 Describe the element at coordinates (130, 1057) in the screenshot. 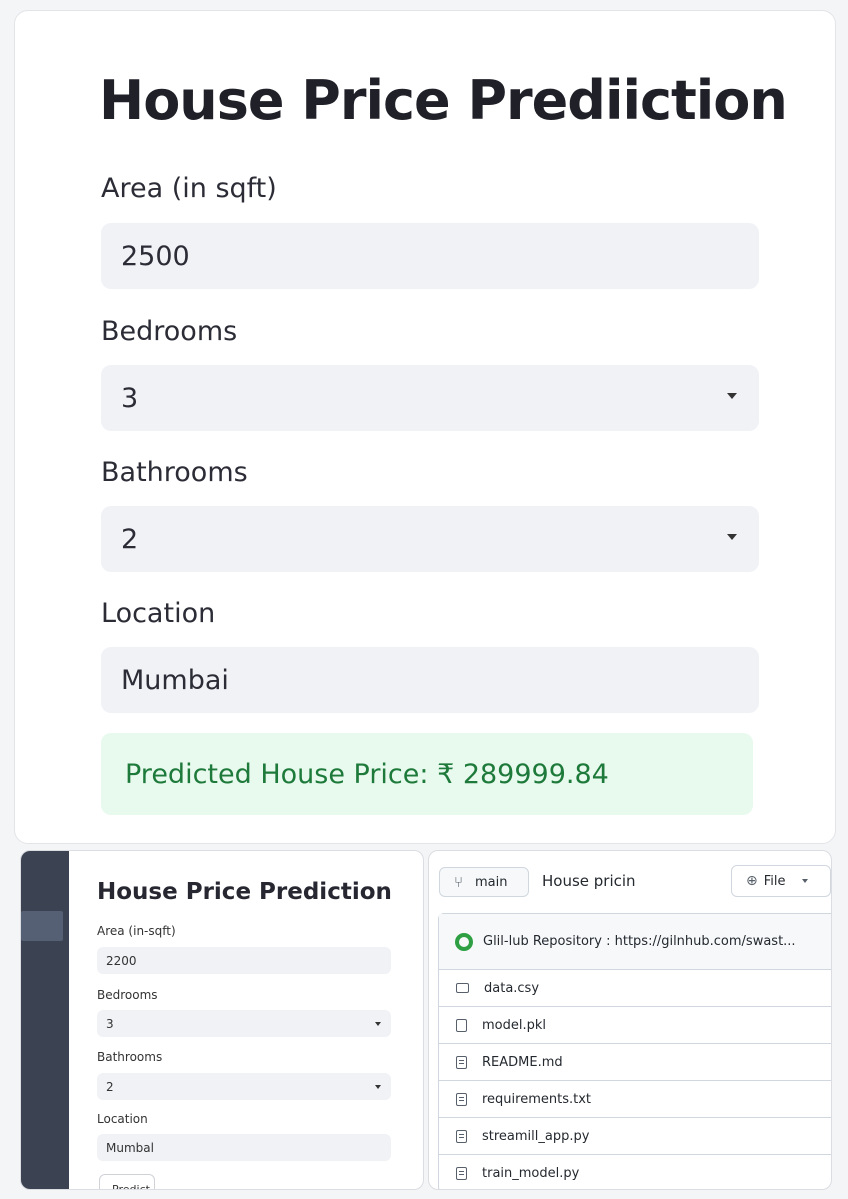

I see `preview-bathrooms-label: Bathrooms` at that location.